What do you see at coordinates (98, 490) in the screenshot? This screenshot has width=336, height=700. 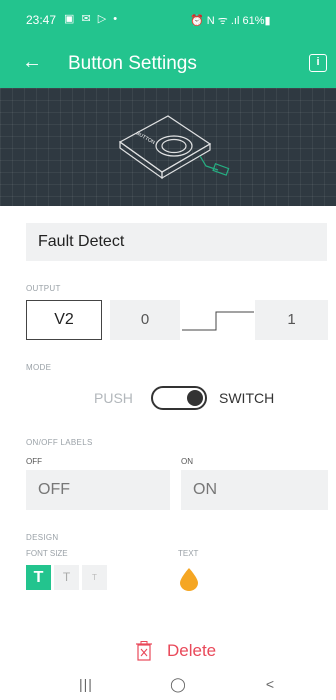 I see `off-label-input: OFF` at bounding box center [98, 490].